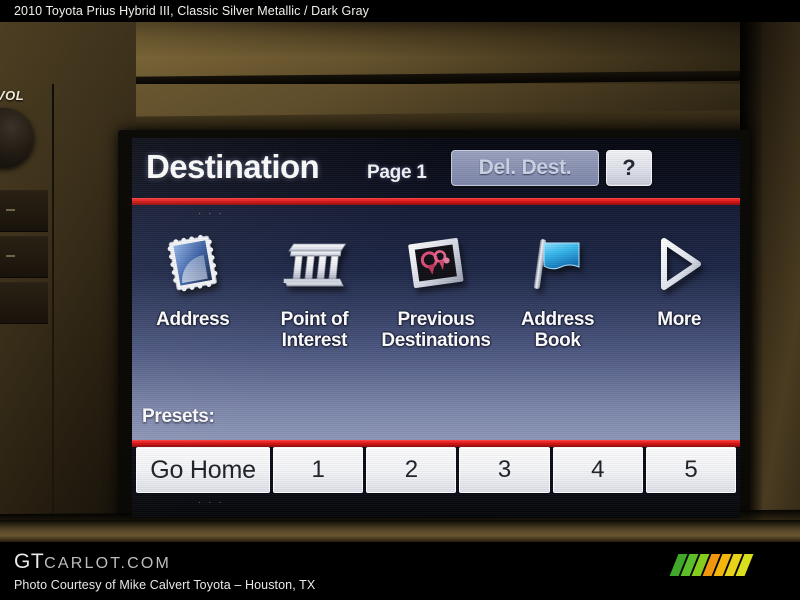 This screenshot has width=800, height=600. I want to click on presets-label: Presets:, so click(178, 416).